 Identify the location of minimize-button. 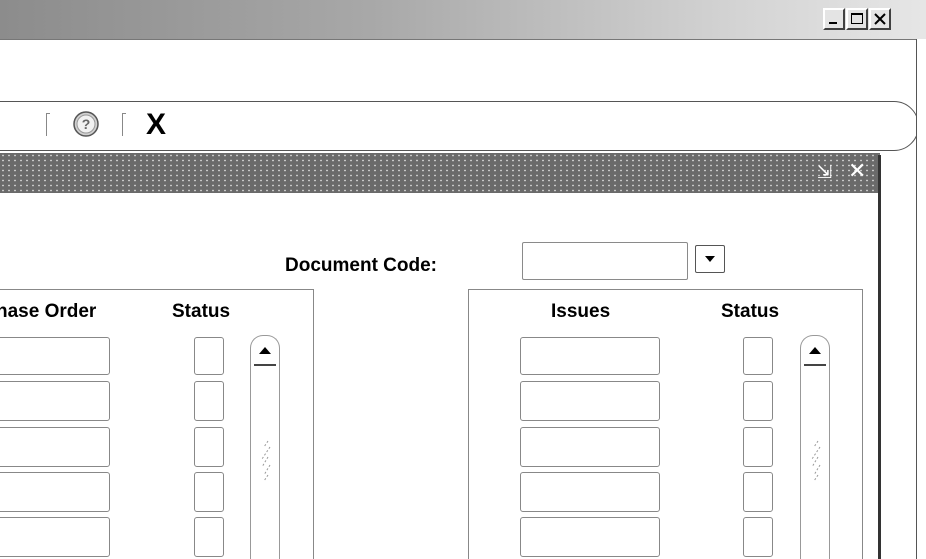
(834, 19).